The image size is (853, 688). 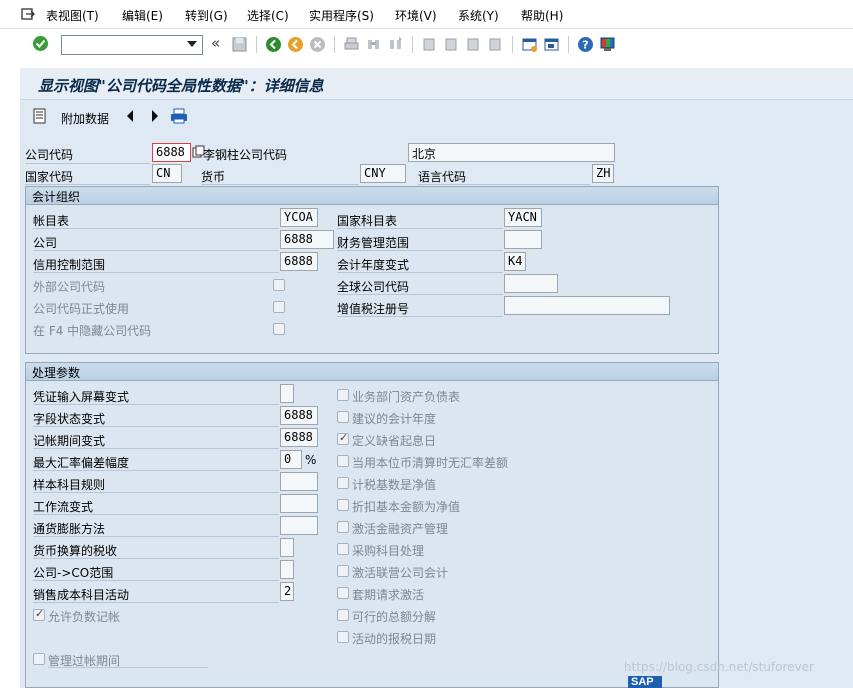 I want to click on cogs-field: 2, so click(x=287, y=591).